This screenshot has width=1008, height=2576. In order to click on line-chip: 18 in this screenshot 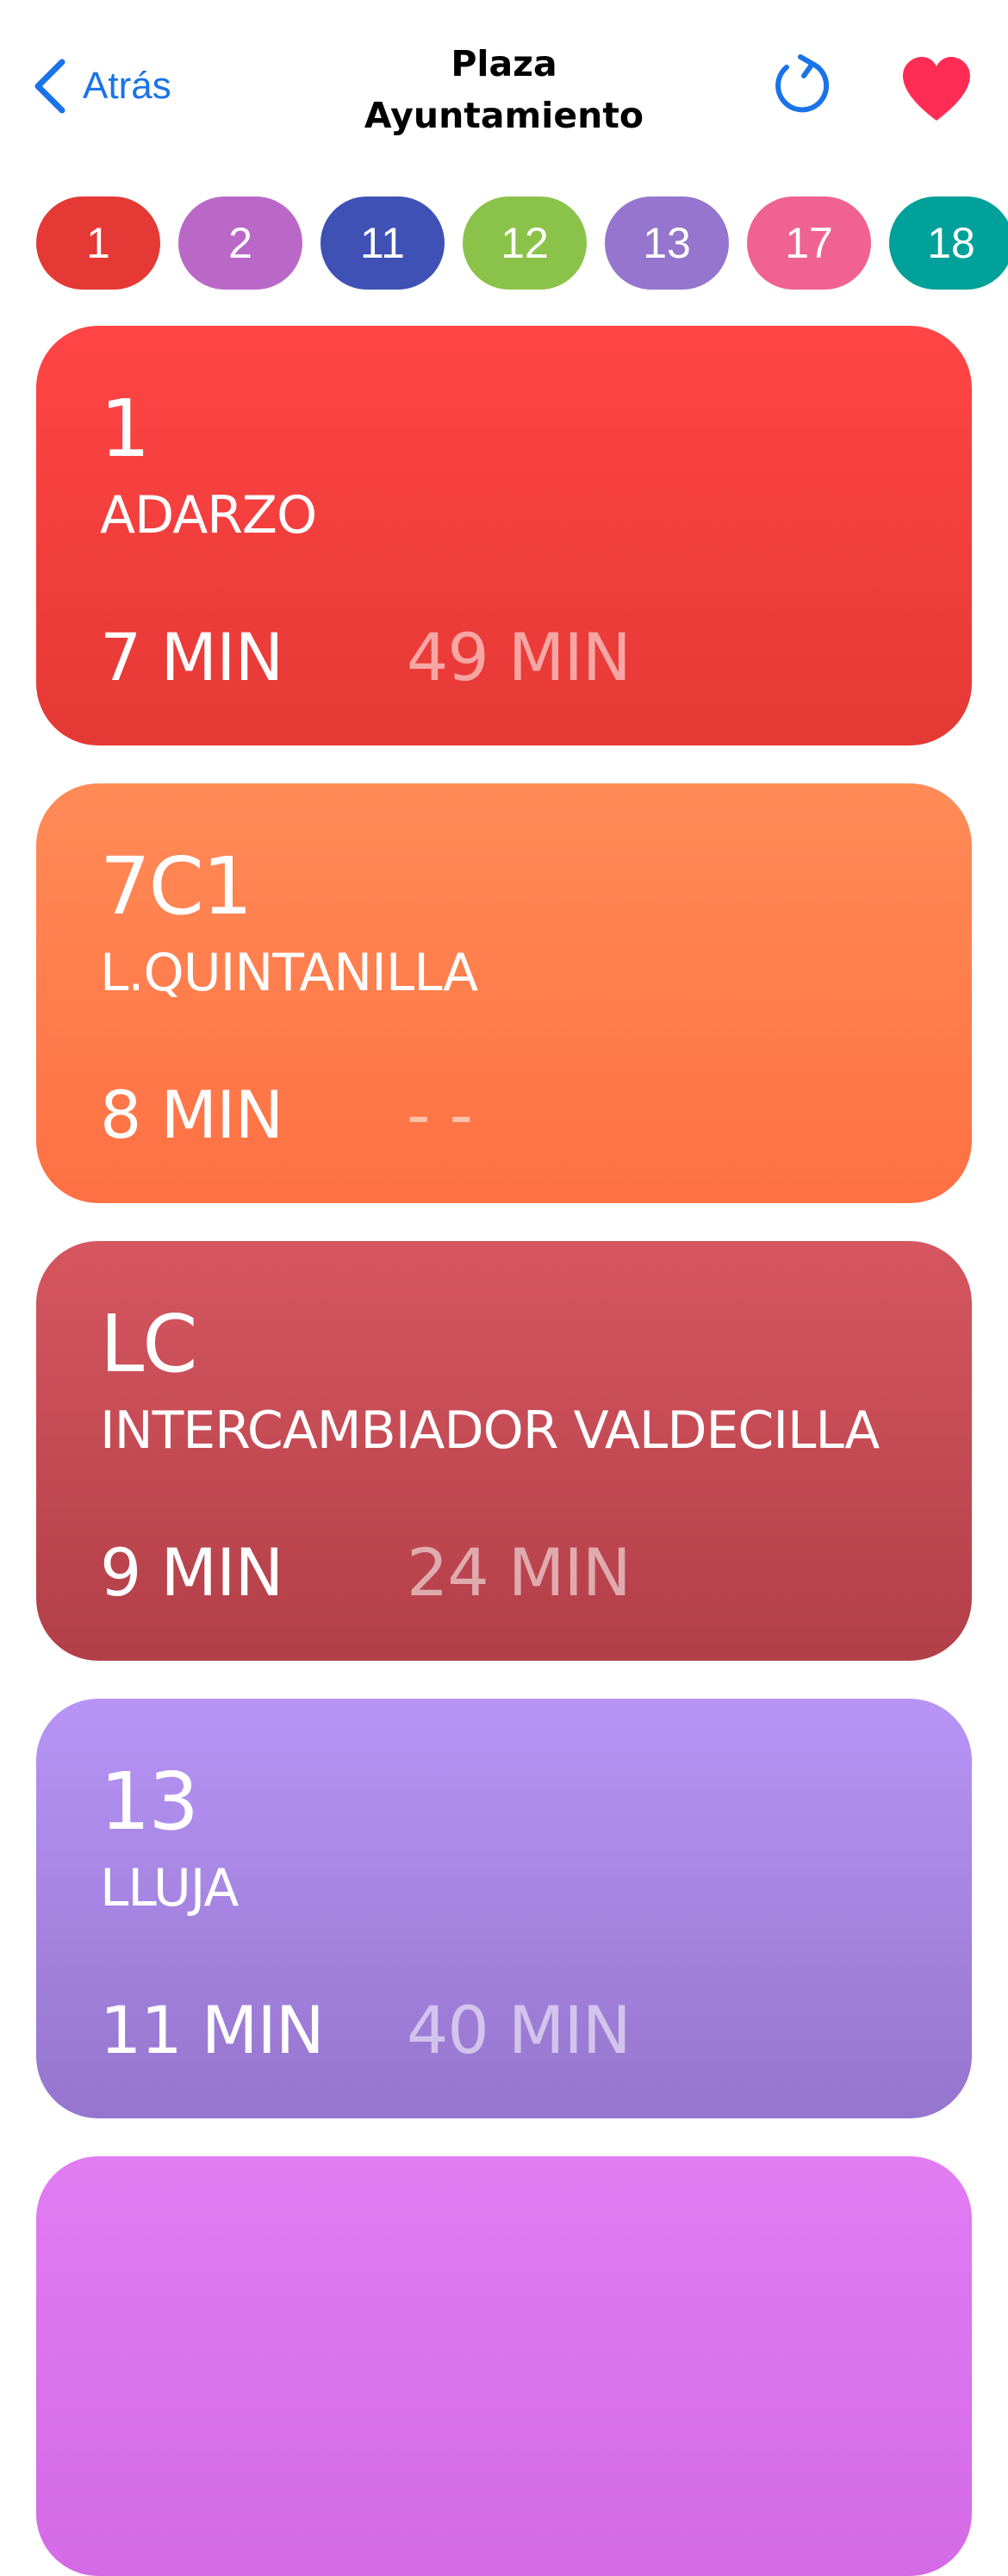, I will do `click(948, 243)`.